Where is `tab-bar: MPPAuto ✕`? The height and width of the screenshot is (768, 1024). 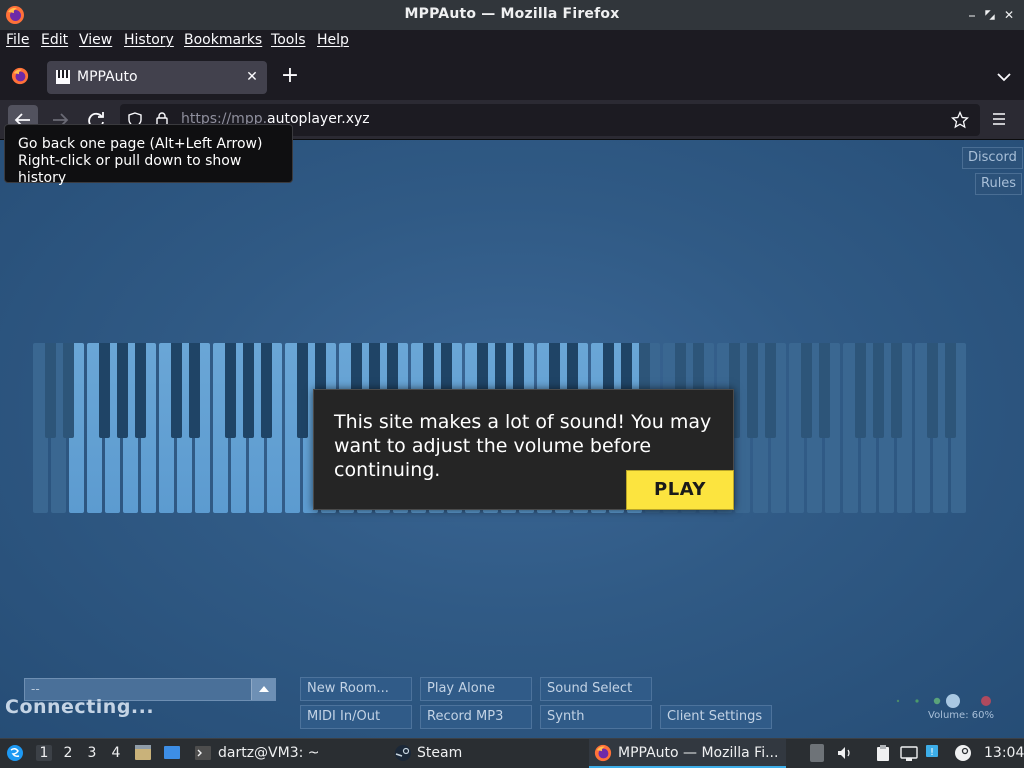 tab-bar: MPPAuto ✕ is located at coordinates (512, 76).